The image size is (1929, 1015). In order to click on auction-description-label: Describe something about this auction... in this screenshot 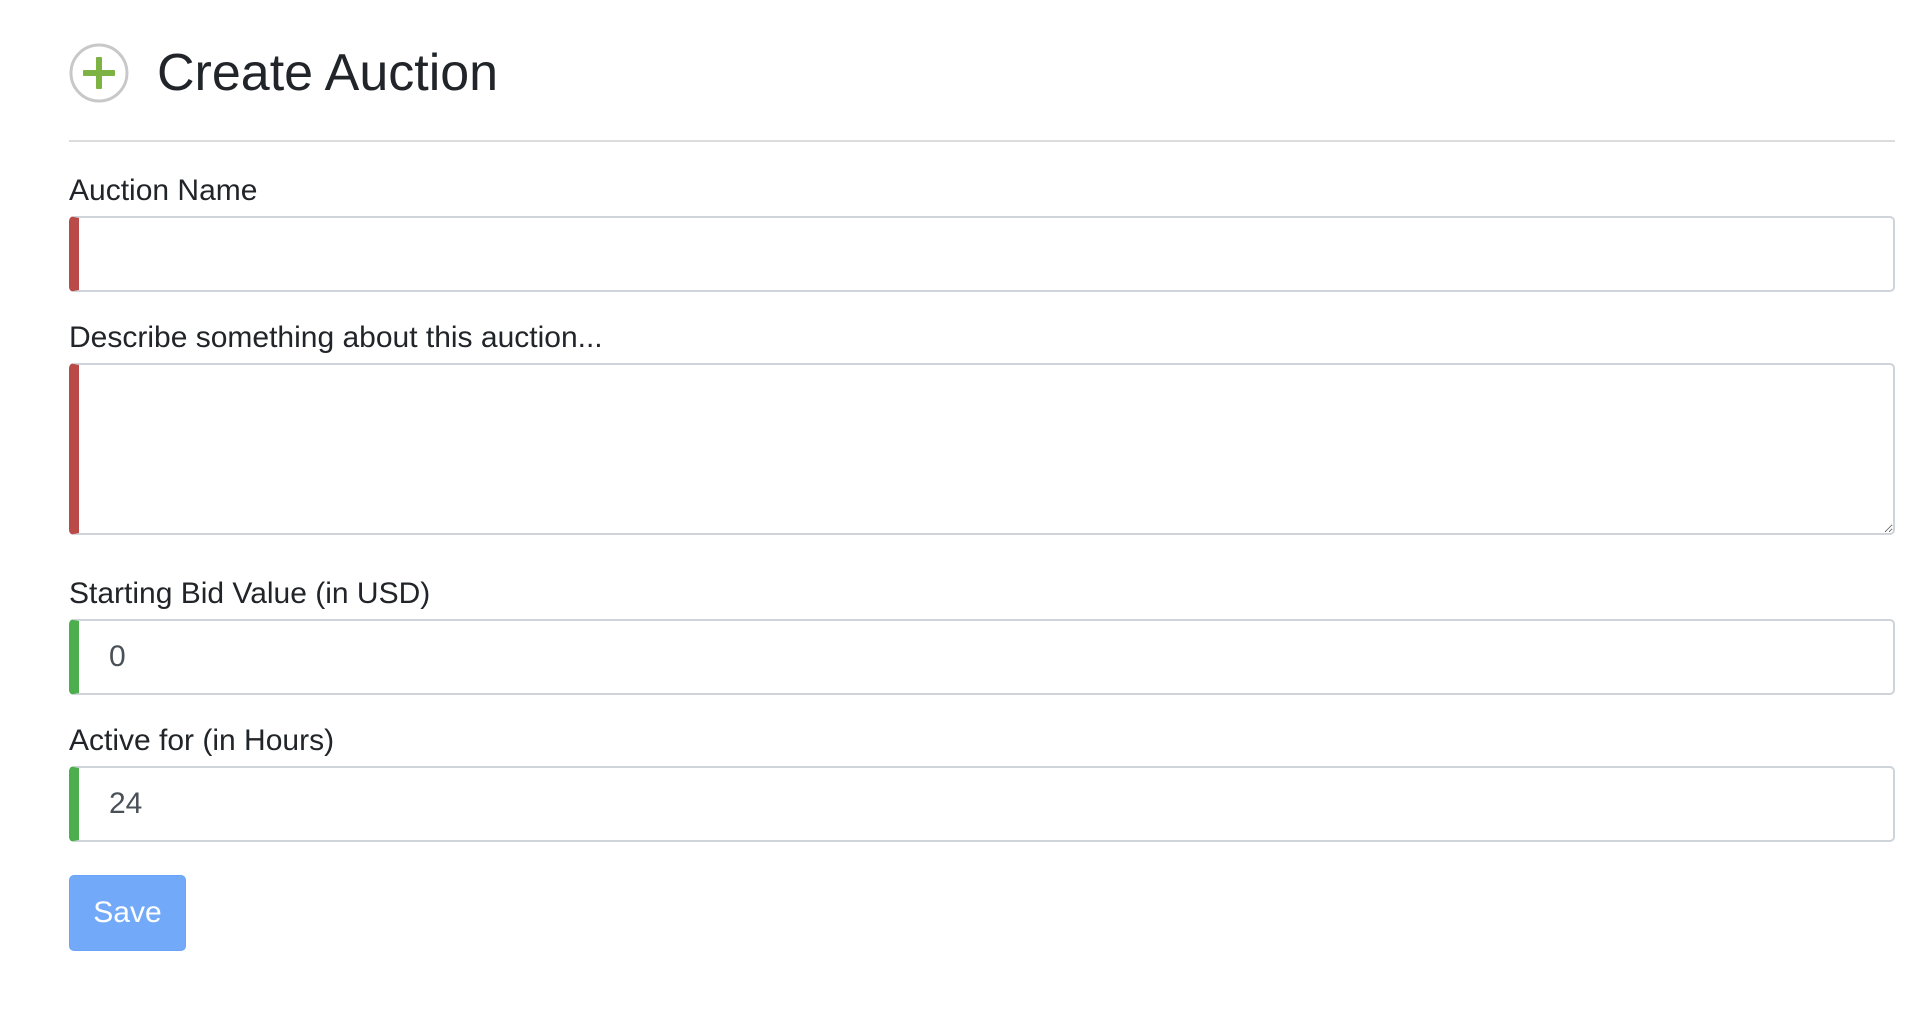, I will do `click(336, 337)`.